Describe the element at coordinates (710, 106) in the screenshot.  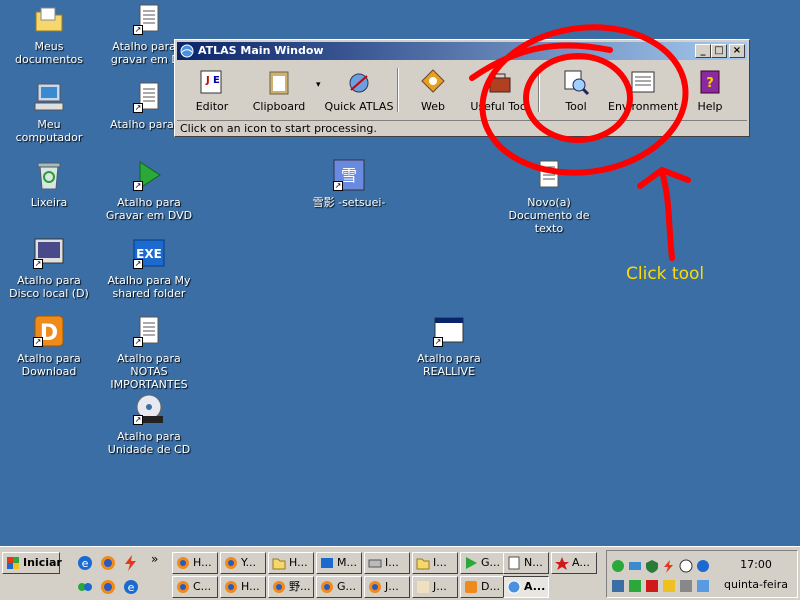
I see `help-label: Help` at that location.